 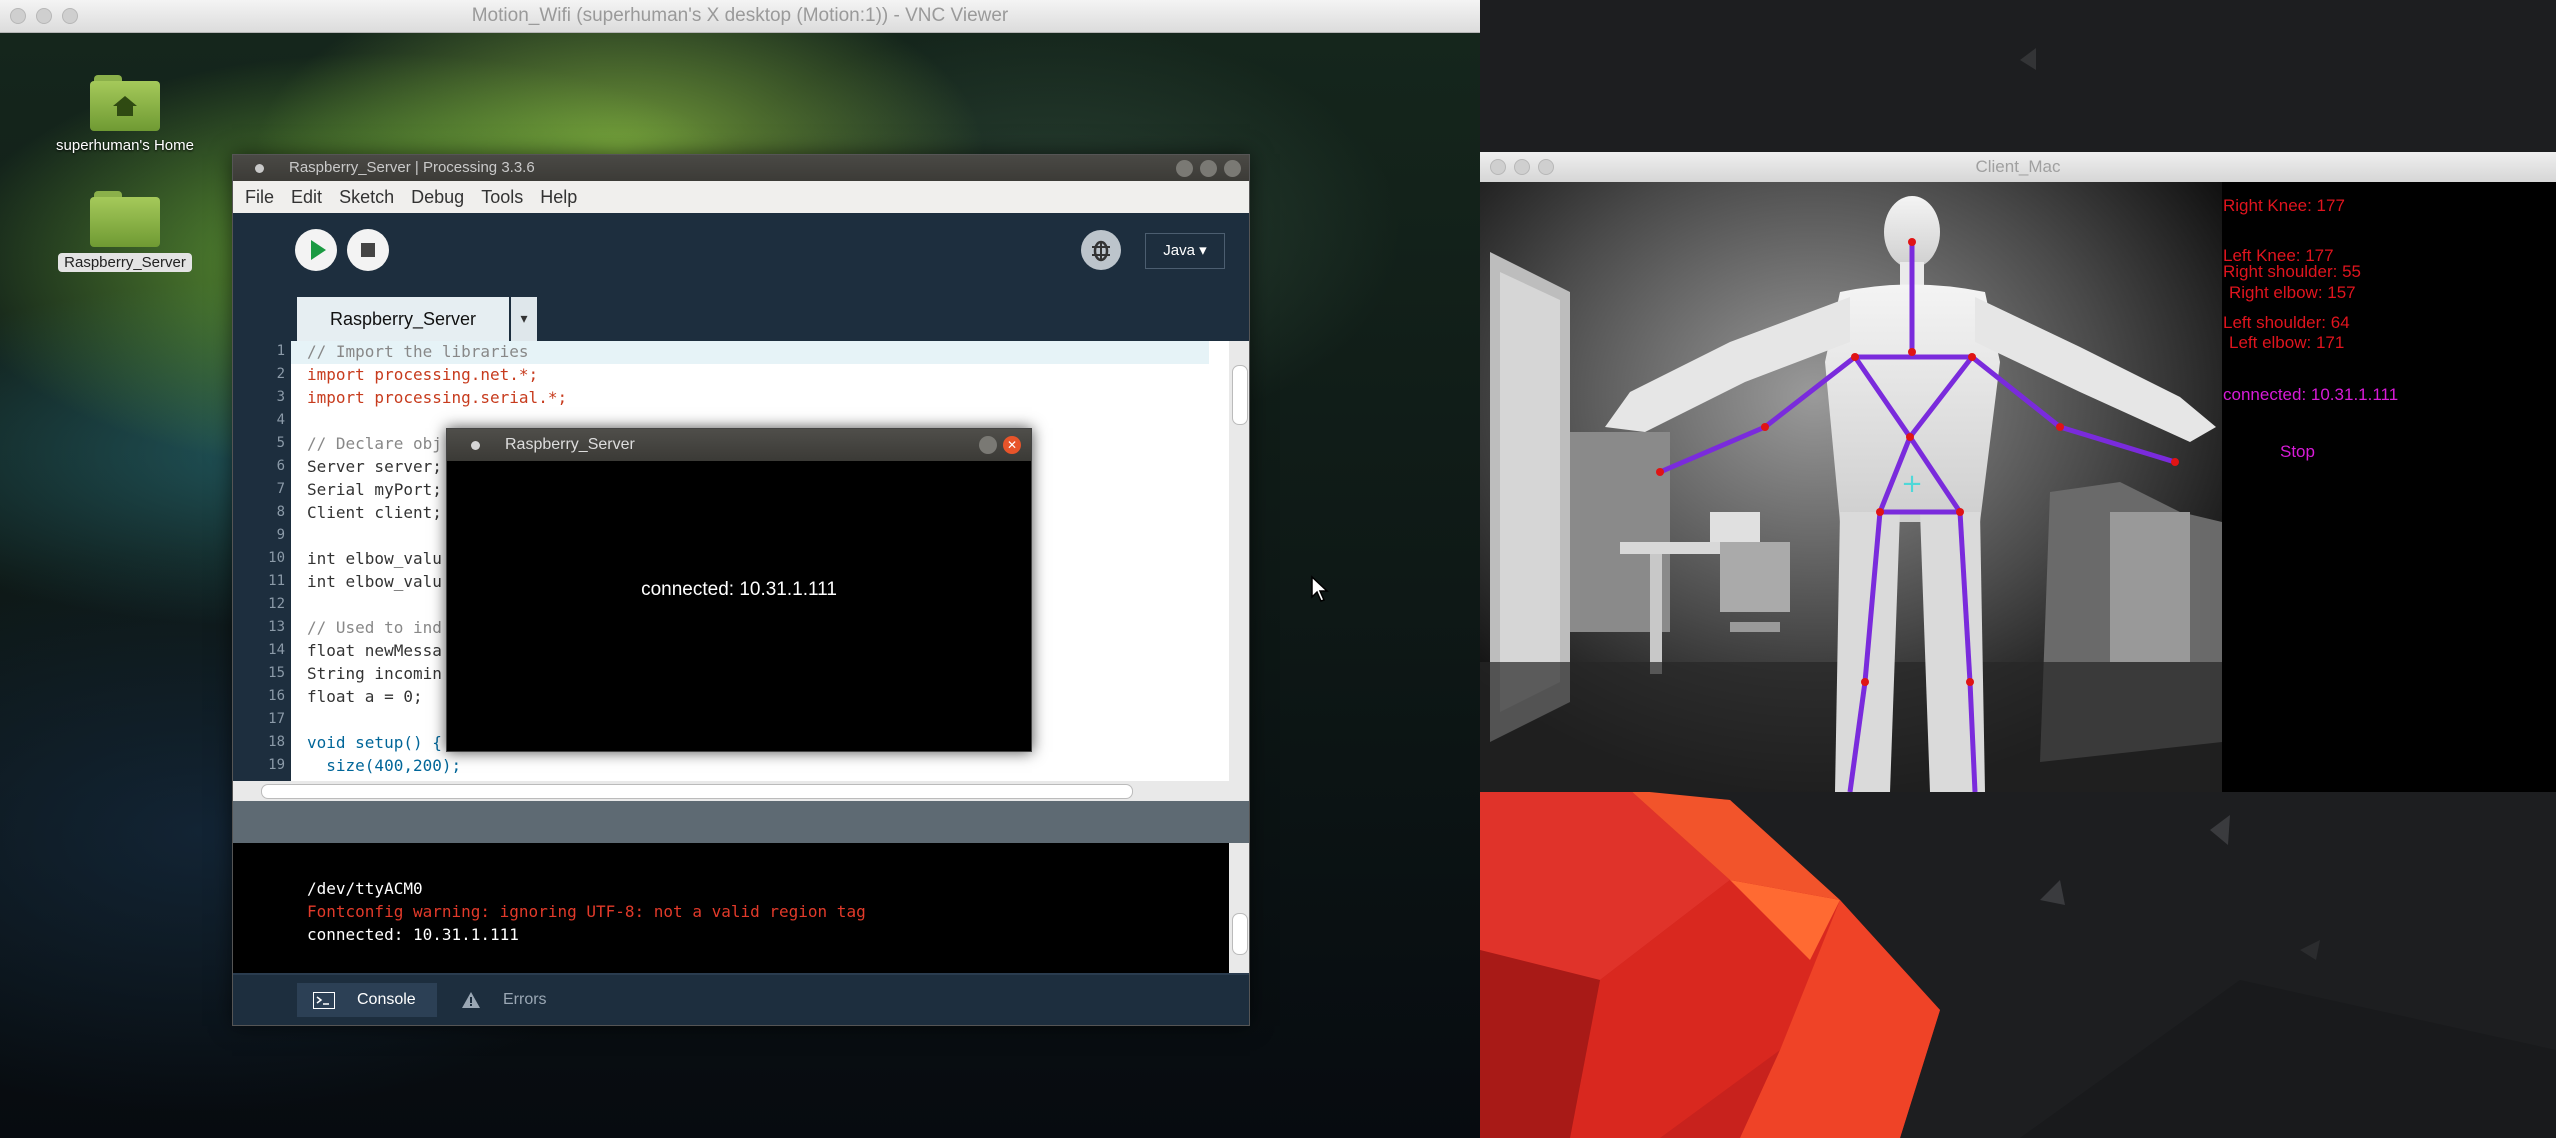 I want to click on errors-tab: Errors, so click(x=507, y=1000).